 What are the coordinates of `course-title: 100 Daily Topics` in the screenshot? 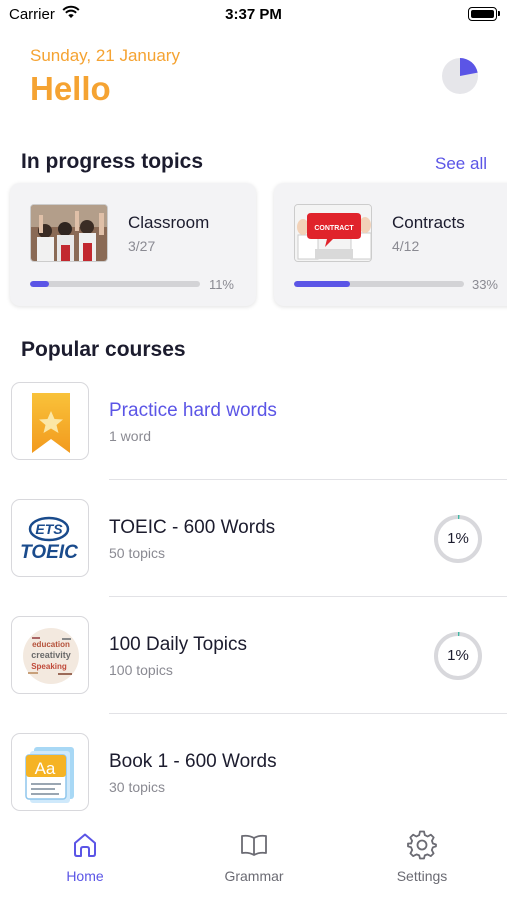 It's located at (178, 644).